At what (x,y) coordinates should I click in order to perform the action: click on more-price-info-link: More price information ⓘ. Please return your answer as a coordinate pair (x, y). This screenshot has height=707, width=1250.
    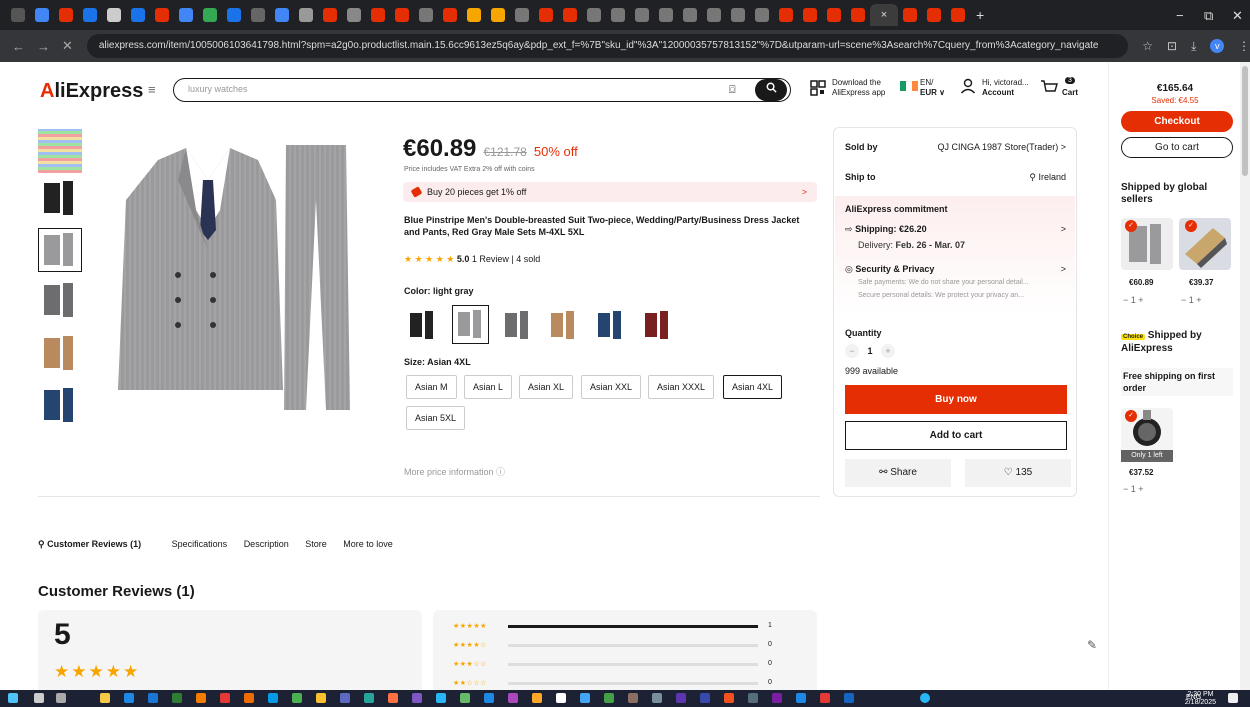
    Looking at the image, I should click on (454, 471).